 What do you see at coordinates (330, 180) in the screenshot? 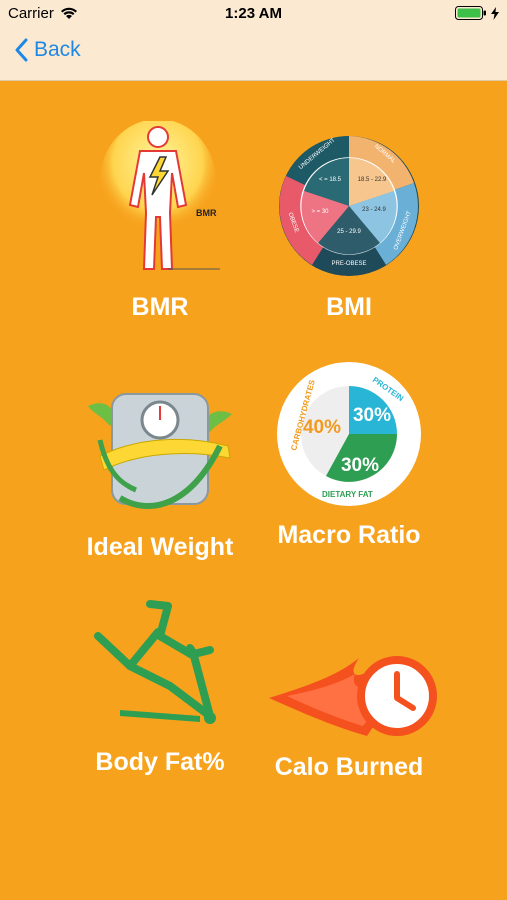
I see `bmi-value-underweight: < = 18.5` at bounding box center [330, 180].